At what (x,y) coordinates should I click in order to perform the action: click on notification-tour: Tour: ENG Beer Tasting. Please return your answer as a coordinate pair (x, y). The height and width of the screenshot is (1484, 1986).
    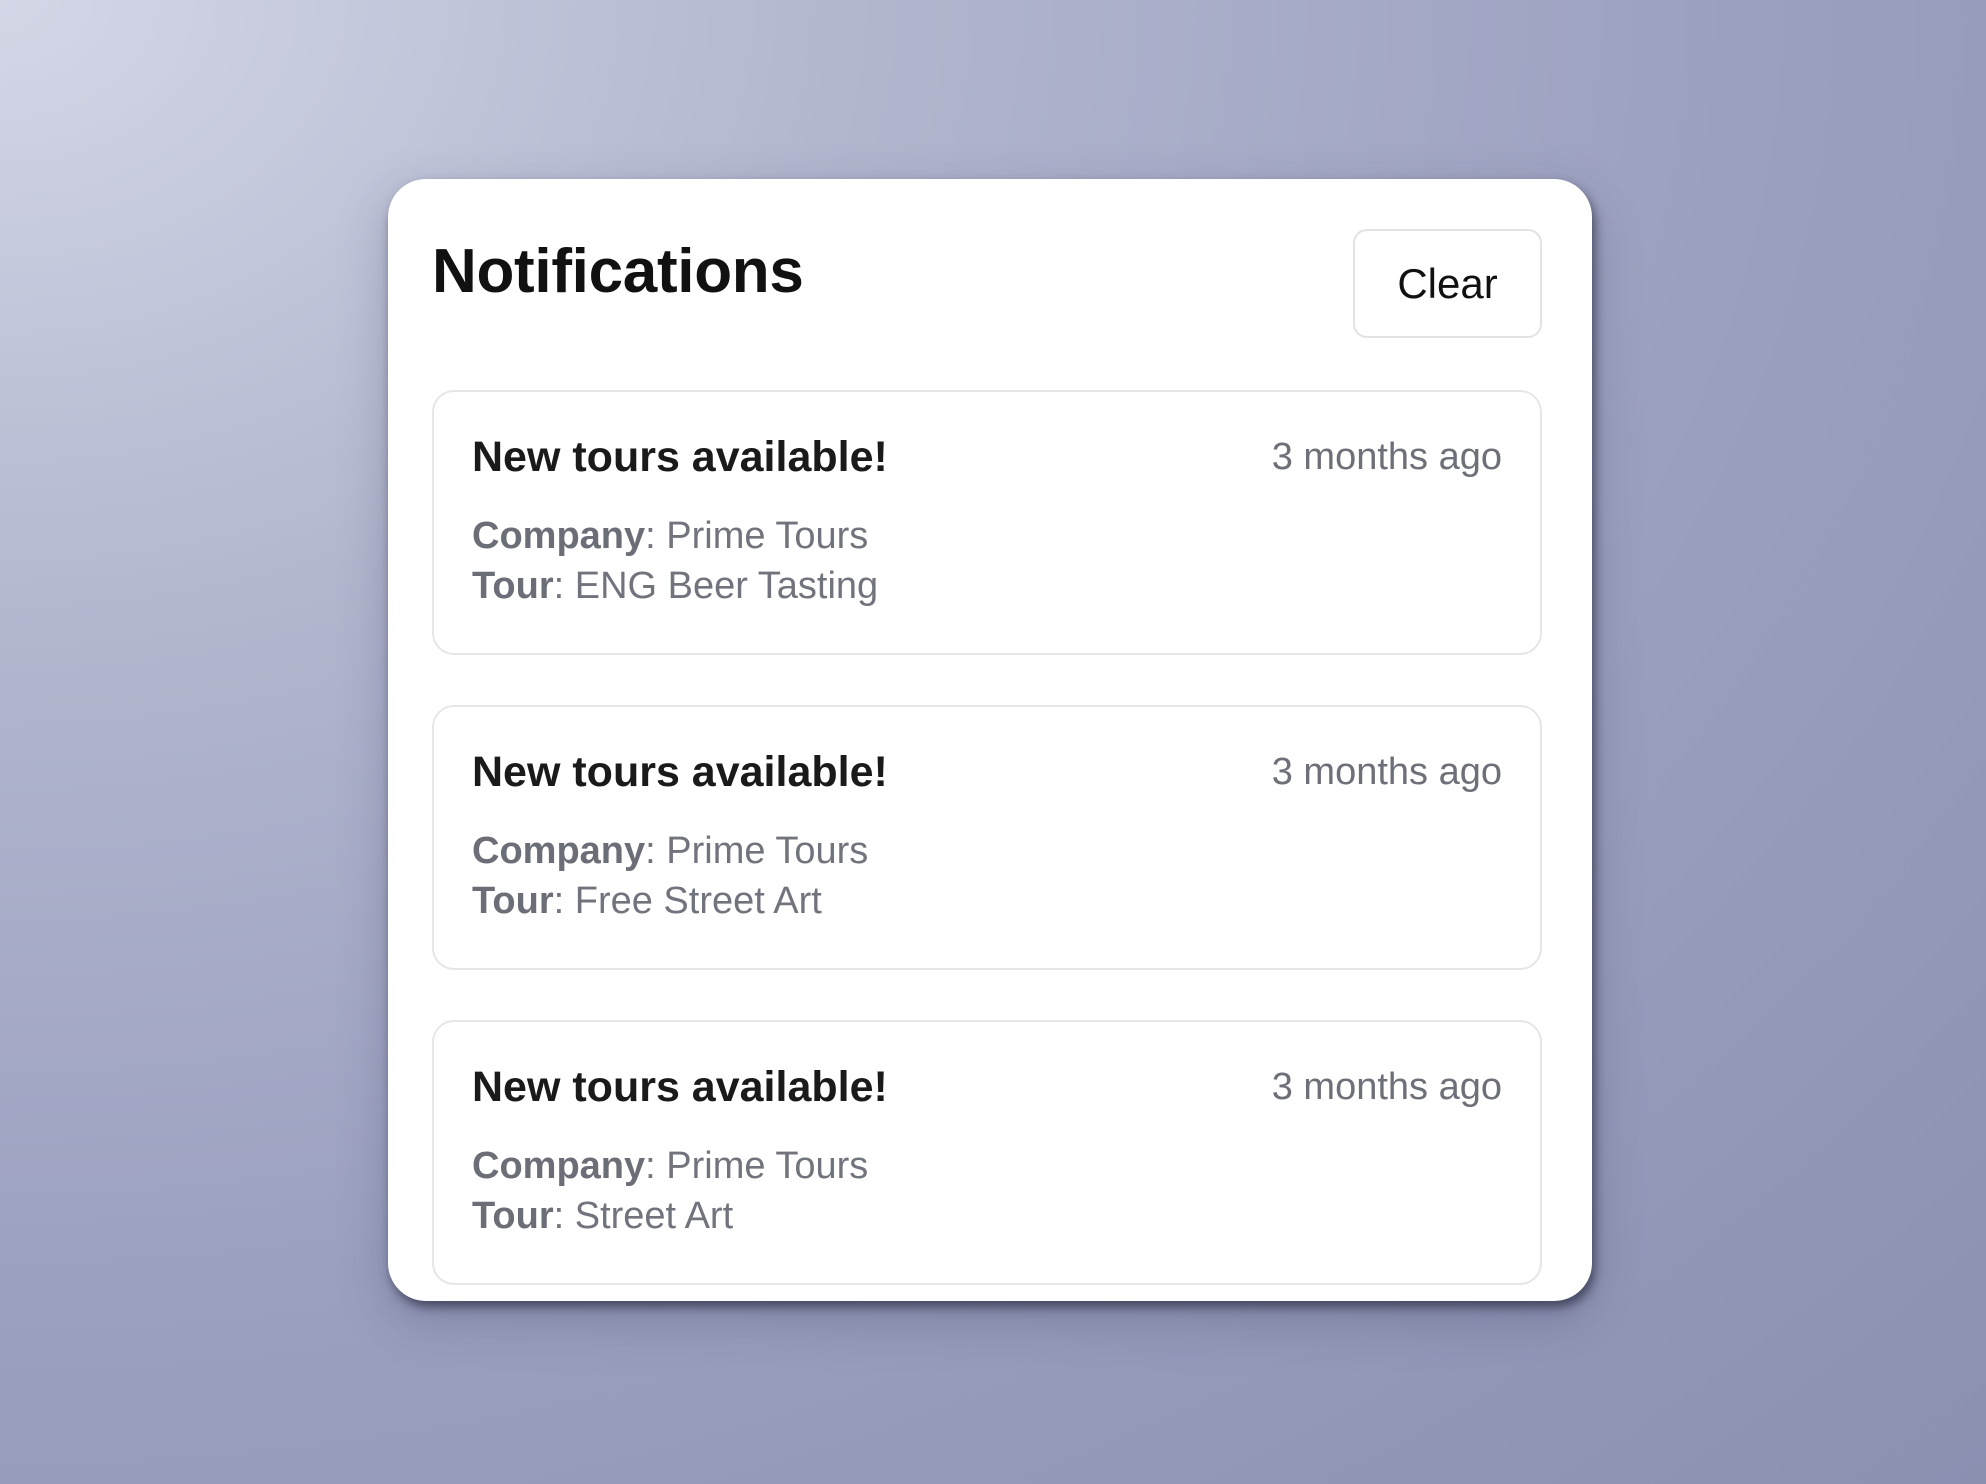
    Looking at the image, I should click on (675, 586).